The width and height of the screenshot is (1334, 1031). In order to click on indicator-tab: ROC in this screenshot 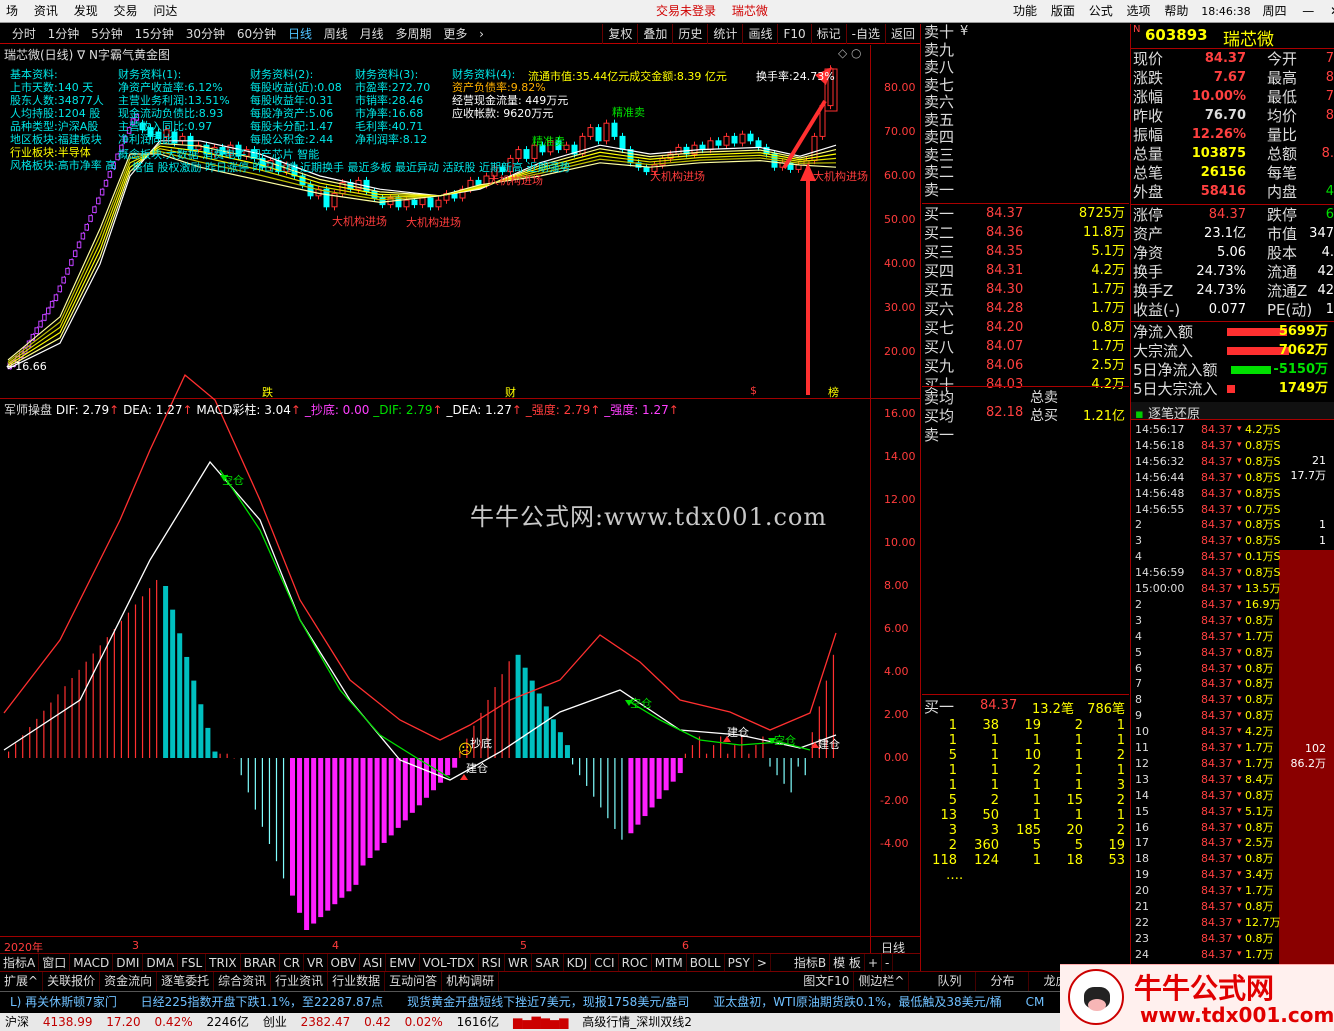, I will do `click(635, 963)`.